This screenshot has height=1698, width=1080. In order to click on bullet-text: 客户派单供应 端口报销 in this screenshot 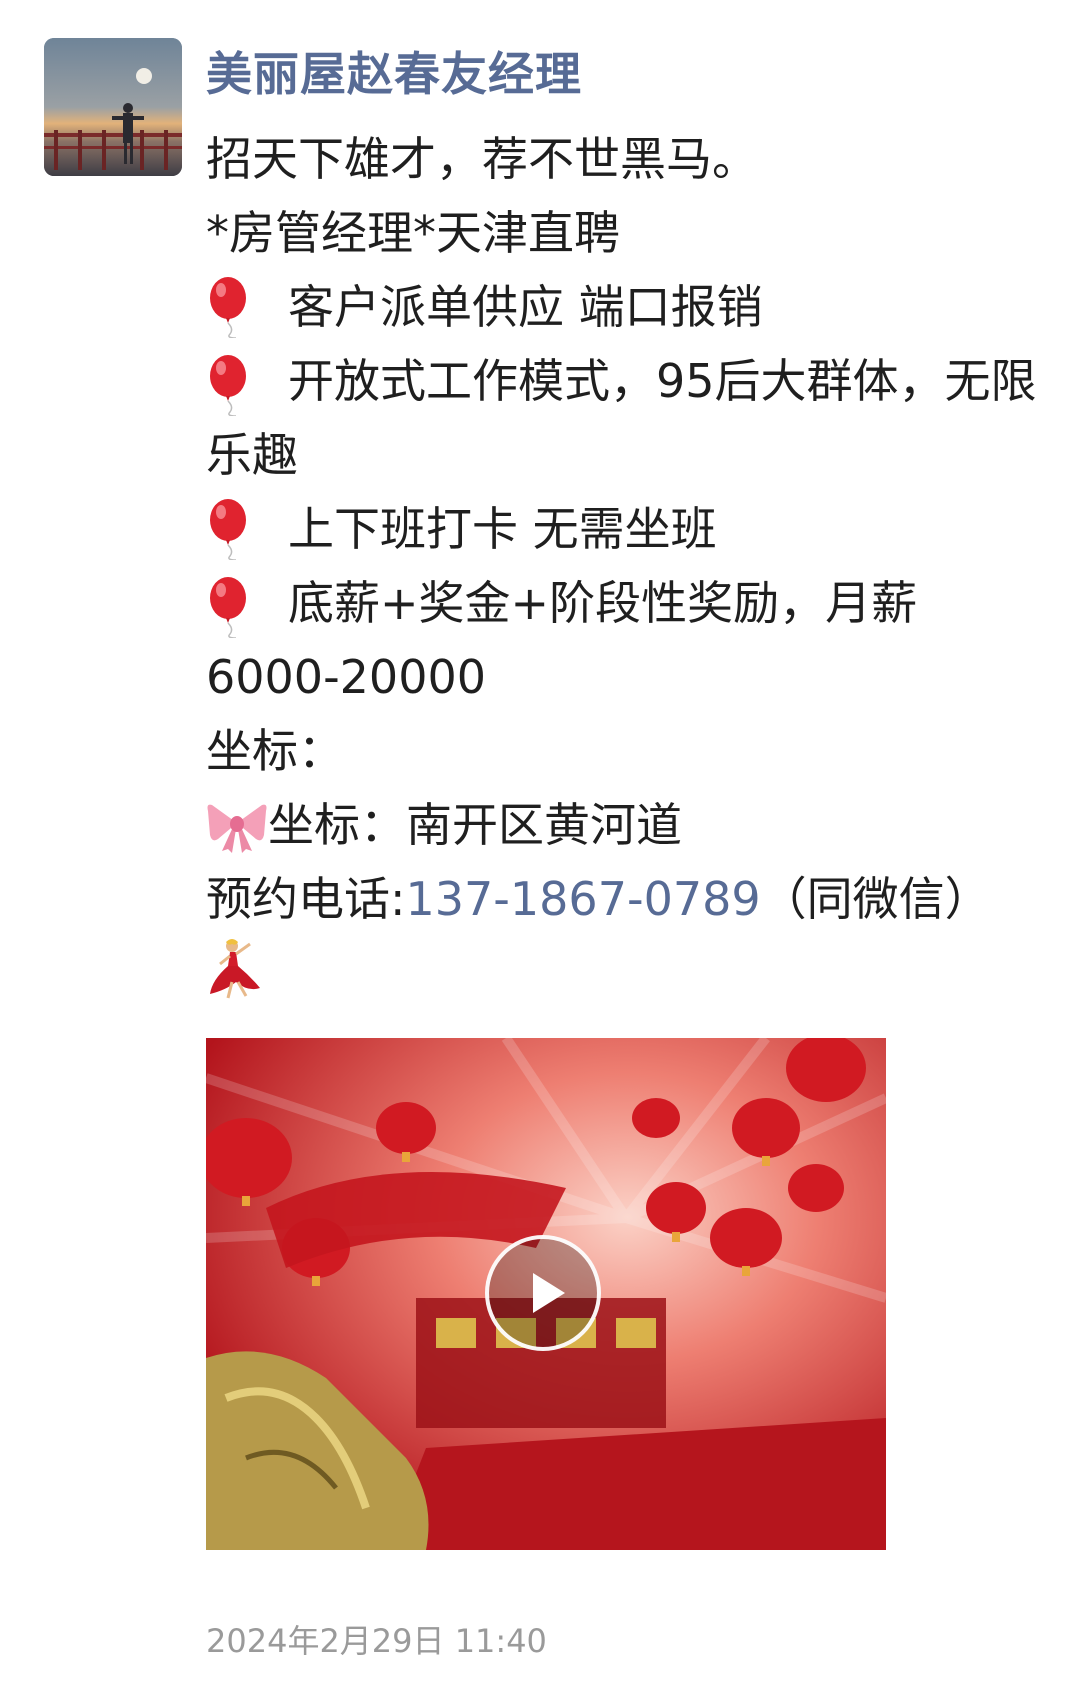, I will do `click(525, 307)`.